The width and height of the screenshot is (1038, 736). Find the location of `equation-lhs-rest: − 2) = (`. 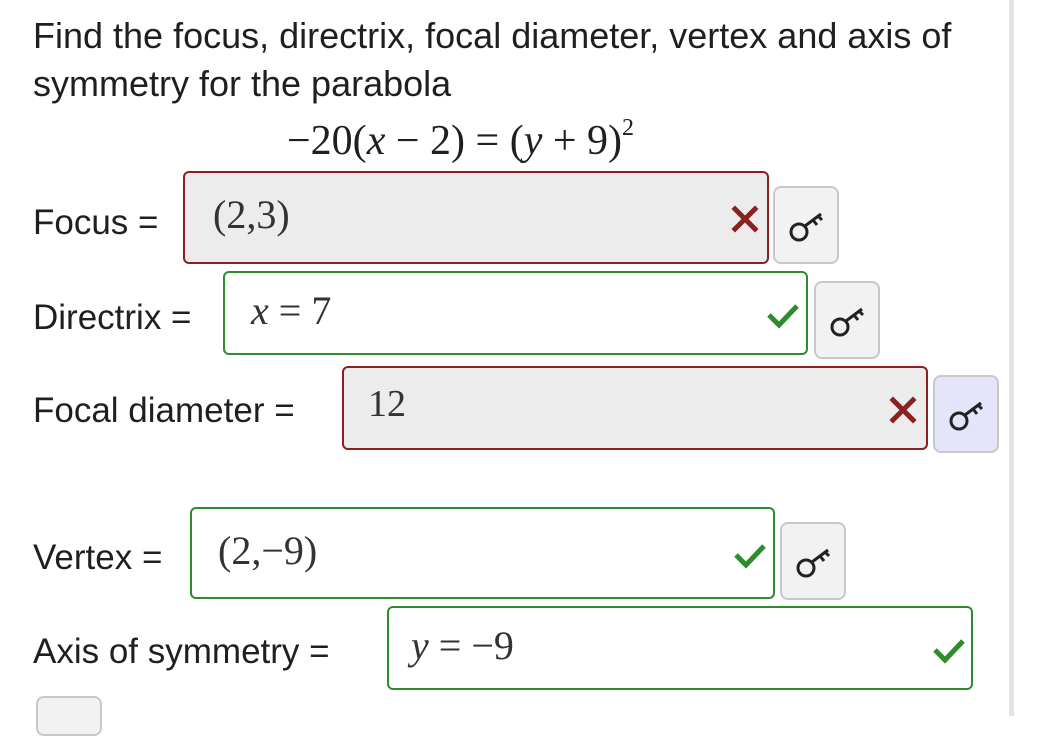

equation-lhs-rest: − 2) = ( is located at coordinates (454, 141).